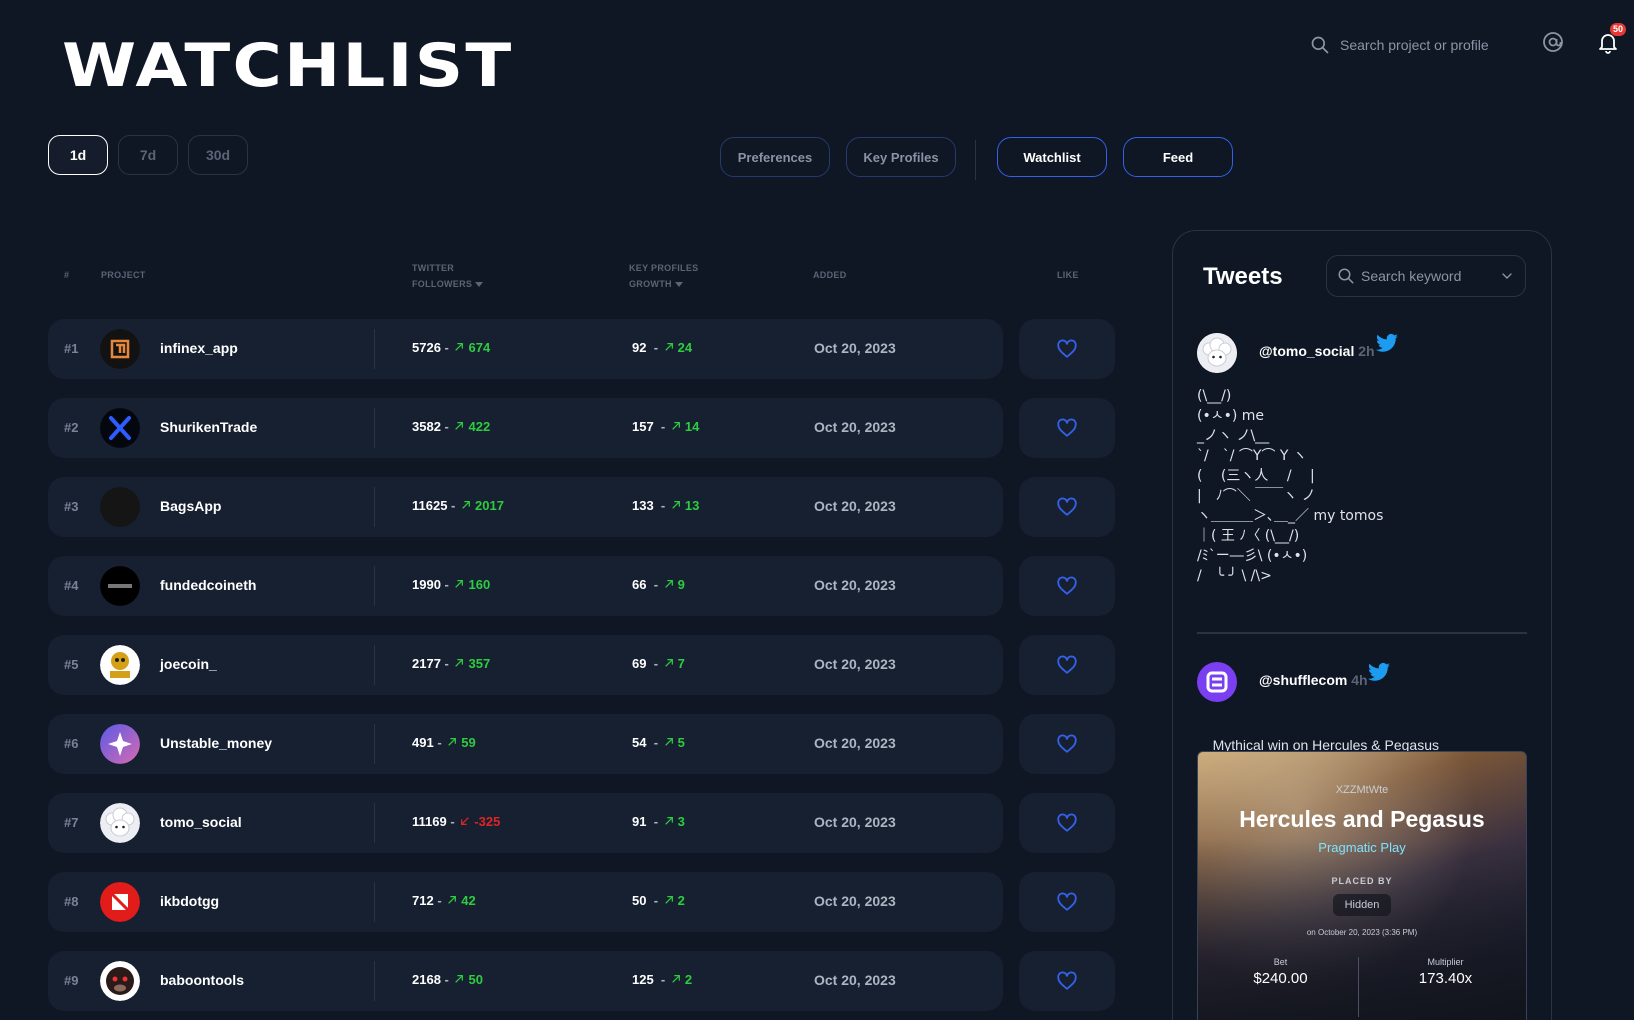 The image size is (1634, 1020). Describe the element at coordinates (481, 505) in the screenshot. I see `followers-delta: 2017` at that location.